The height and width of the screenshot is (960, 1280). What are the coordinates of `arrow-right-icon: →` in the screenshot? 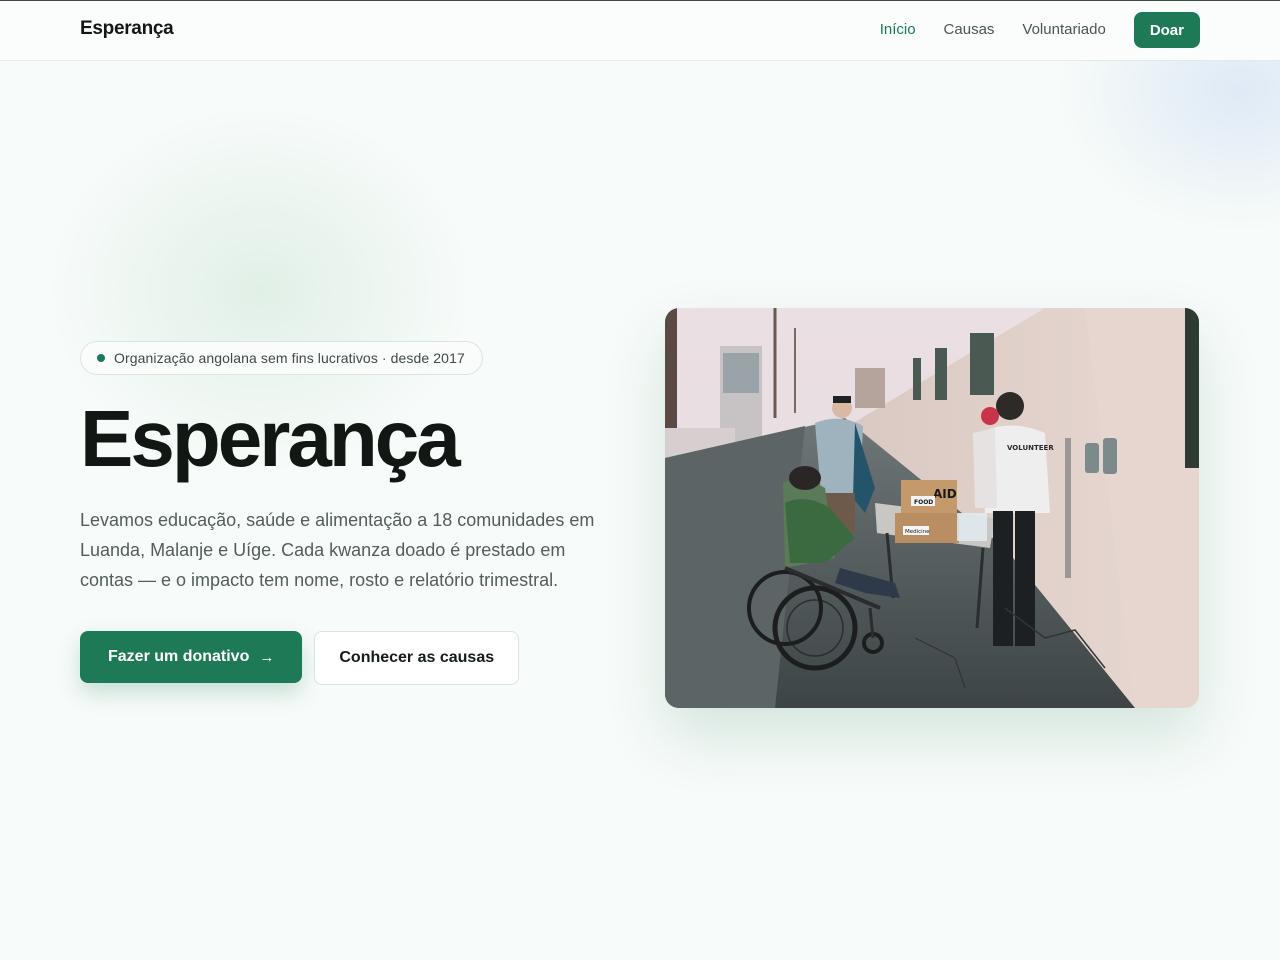 It's located at (267, 657).